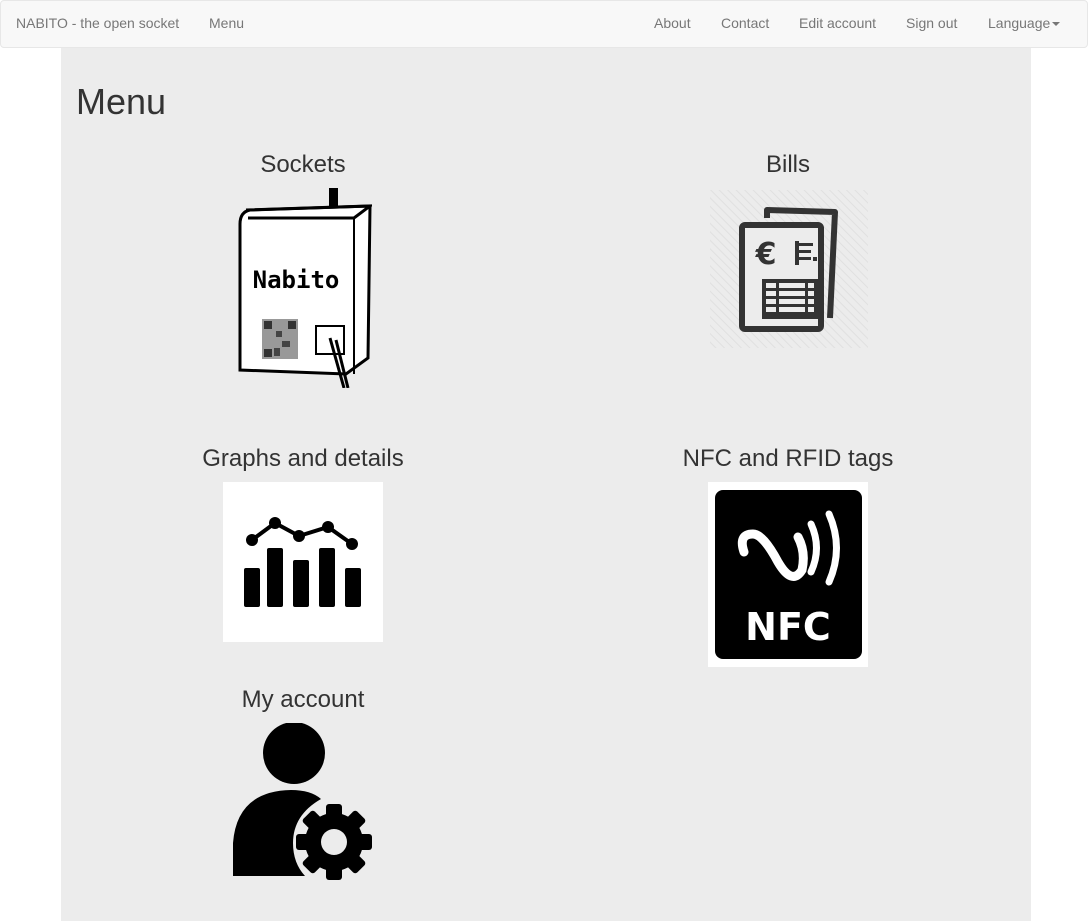 This screenshot has height=921, width=1088. I want to click on tile-my-account: My account, so click(303, 783).